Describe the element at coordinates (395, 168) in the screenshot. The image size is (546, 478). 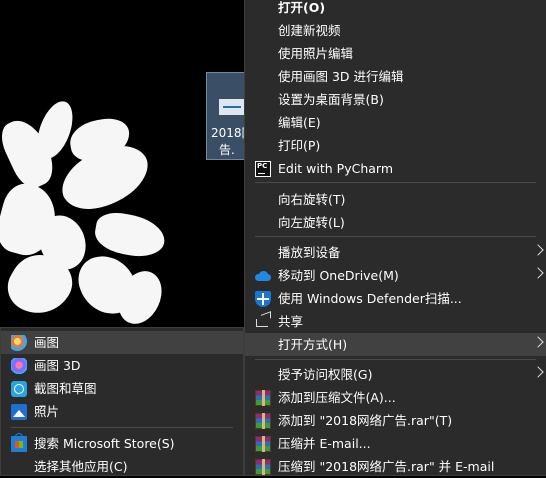
I see `menu-item-edit-with-pycharm: Edit with PyCharm` at that location.